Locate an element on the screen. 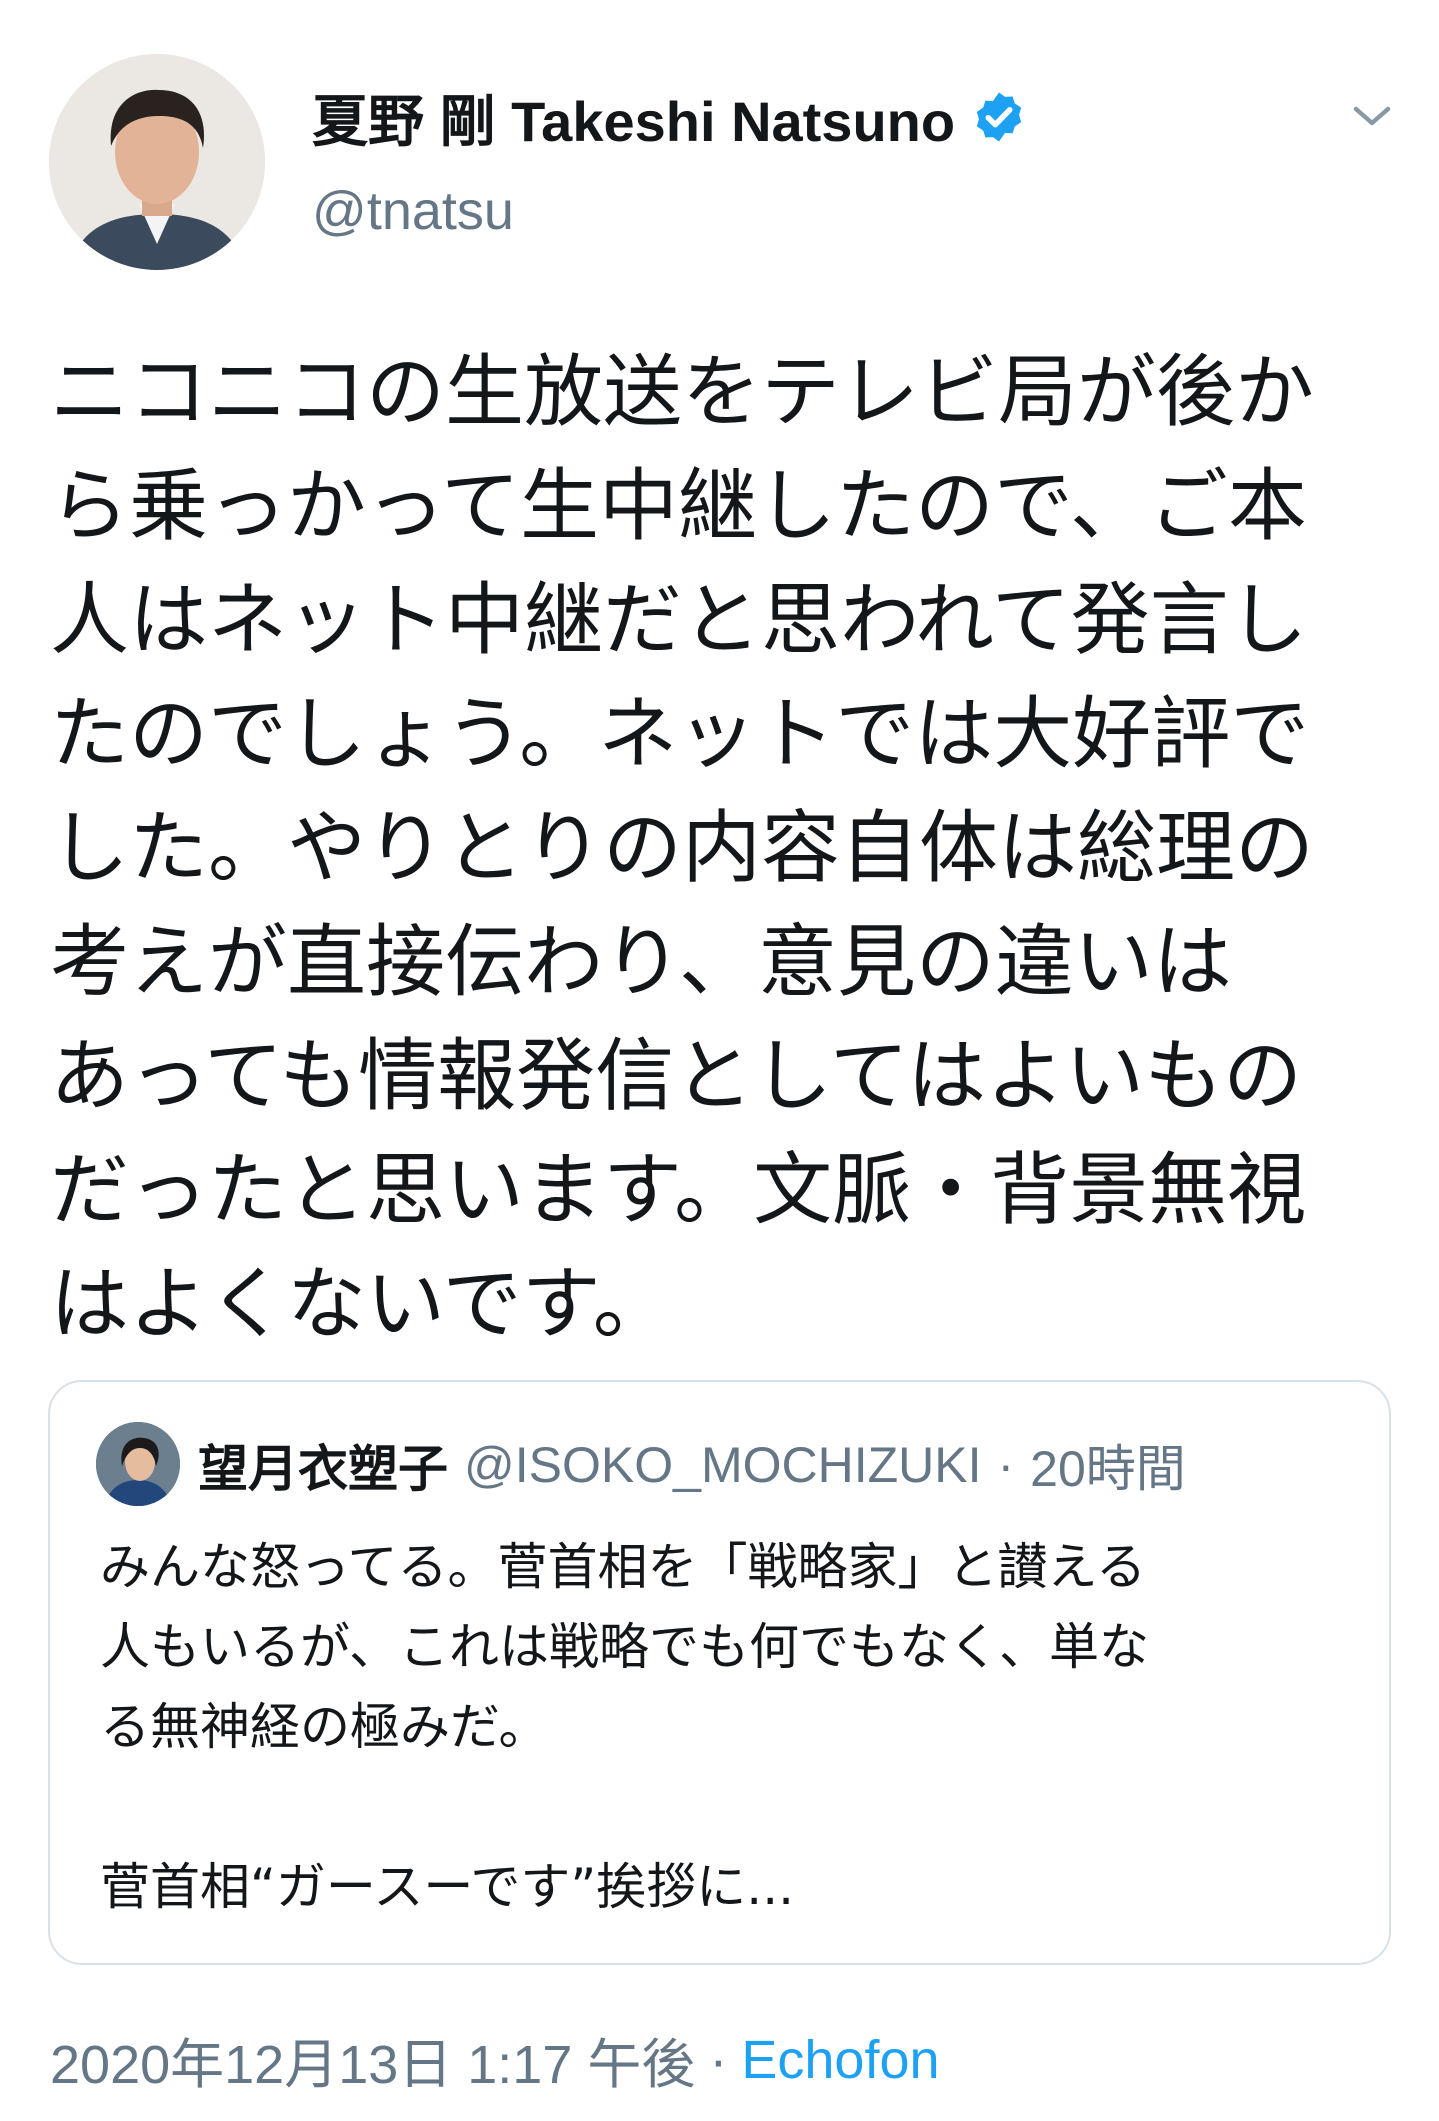 The height and width of the screenshot is (2121, 1439). quoted-tweet-header: 望月衣塑子 @ISOKO_MOCHIZUKI · 20時間 is located at coordinates (692, 1465).